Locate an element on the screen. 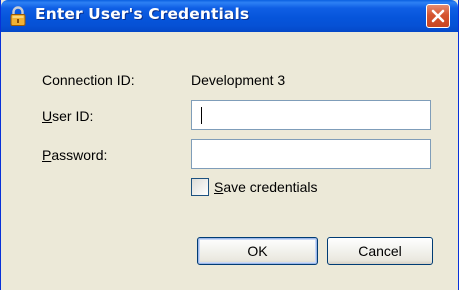 The image size is (459, 290). save-credentials-mnemonic: S is located at coordinates (219, 187).